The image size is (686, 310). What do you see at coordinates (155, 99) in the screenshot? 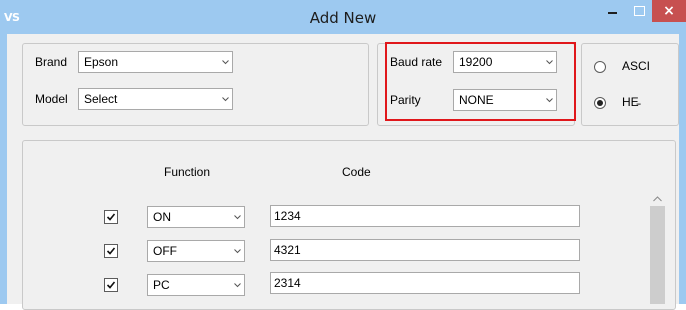
I see `model-dropdown: Select` at bounding box center [155, 99].